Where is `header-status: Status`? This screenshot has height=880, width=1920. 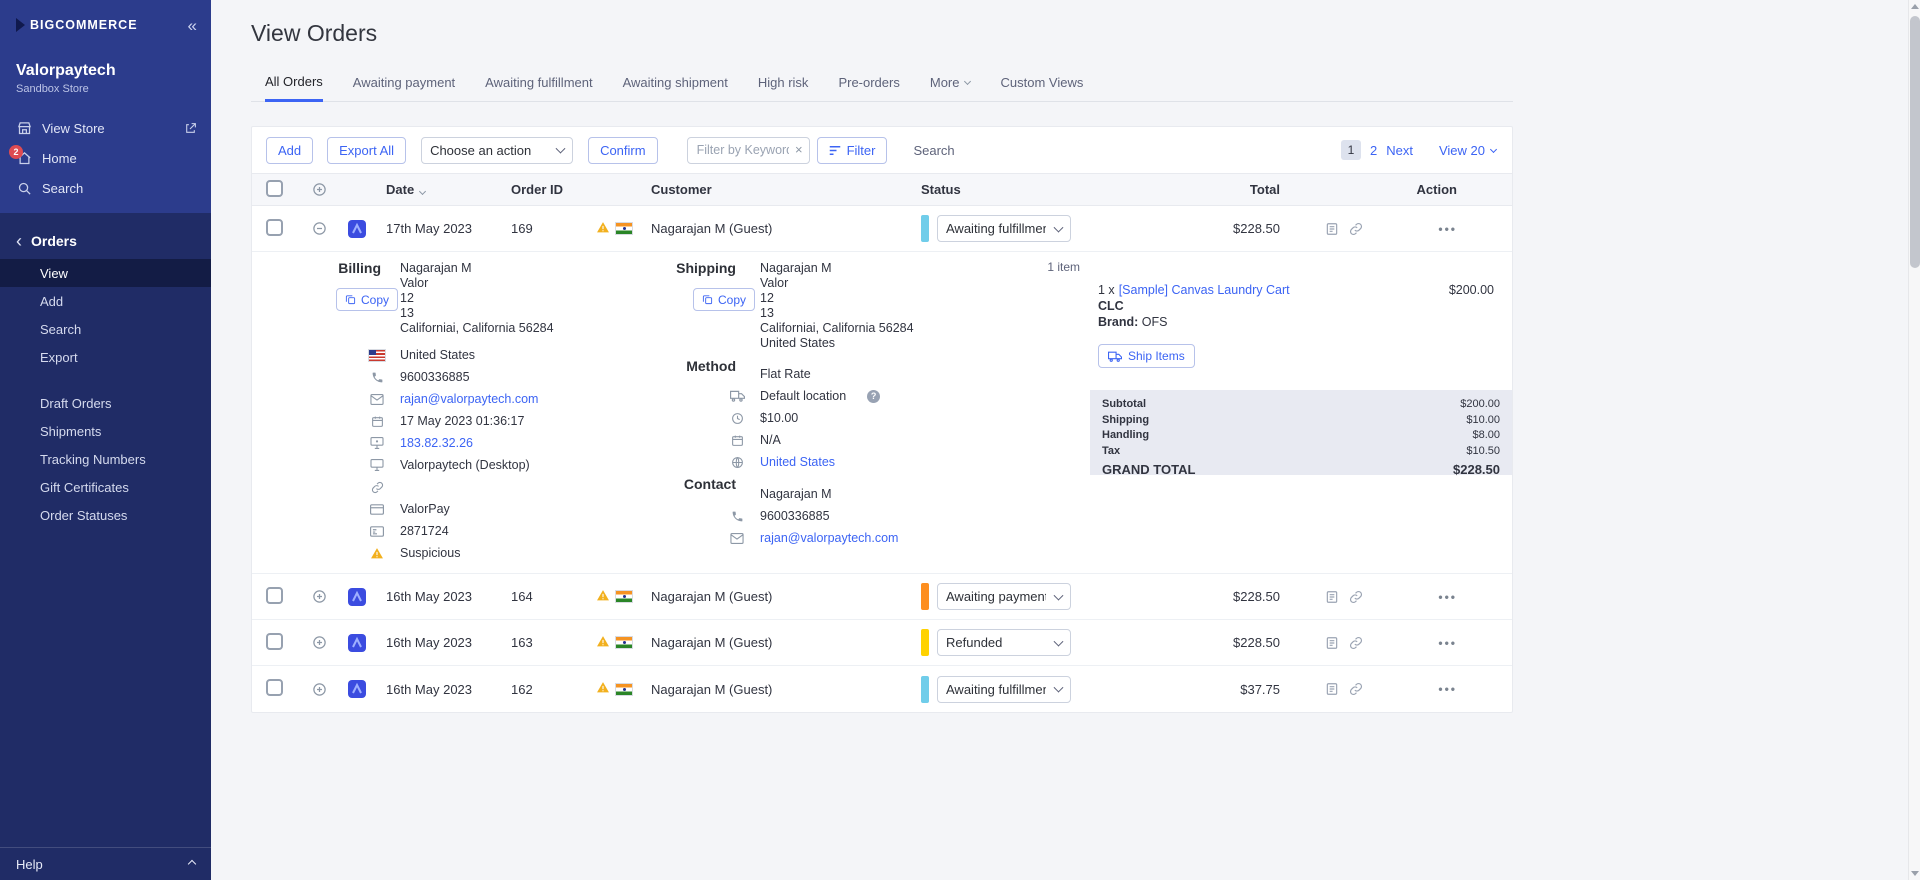 header-status: Status is located at coordinates (1001, 189).